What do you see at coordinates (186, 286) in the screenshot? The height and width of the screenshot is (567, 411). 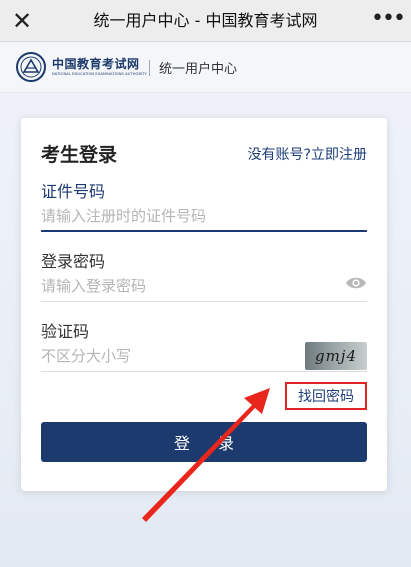 I see `password-input` at bounding box center [186, 286].